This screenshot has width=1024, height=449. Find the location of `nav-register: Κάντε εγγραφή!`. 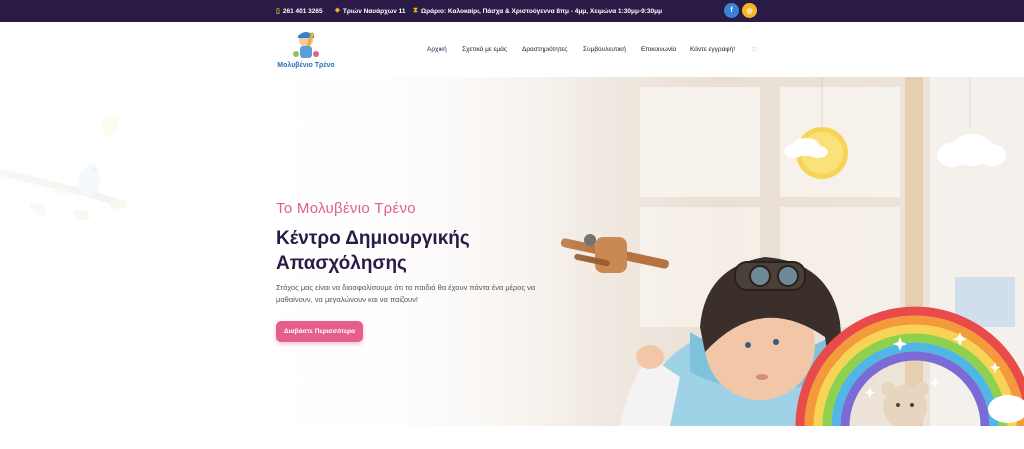

nav-register: Κάντε εγγραφή! is located at coordinates (712, 49).